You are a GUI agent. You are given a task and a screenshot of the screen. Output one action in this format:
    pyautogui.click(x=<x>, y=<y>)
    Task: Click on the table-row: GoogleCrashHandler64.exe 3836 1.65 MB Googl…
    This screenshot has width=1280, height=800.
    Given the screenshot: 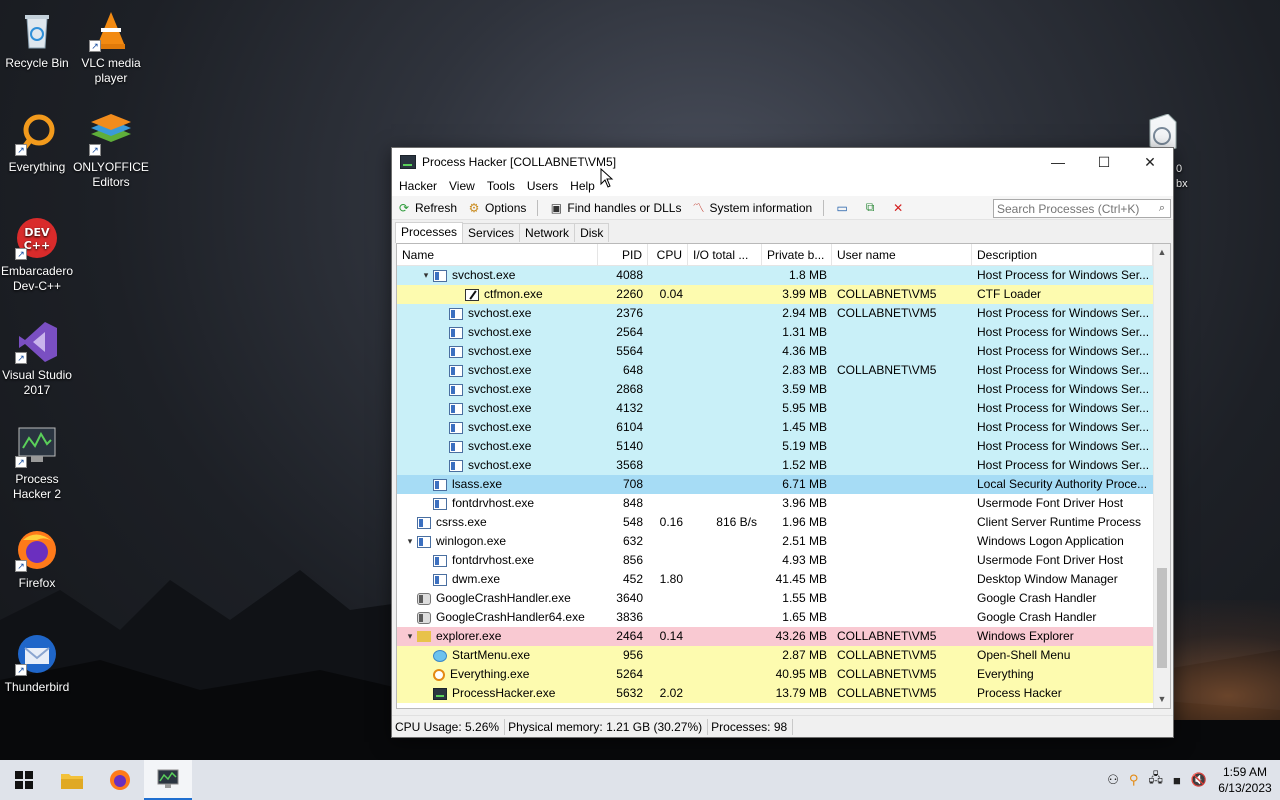 What is the action you would take?
    pyautogui.click(x=775, y=617)
    